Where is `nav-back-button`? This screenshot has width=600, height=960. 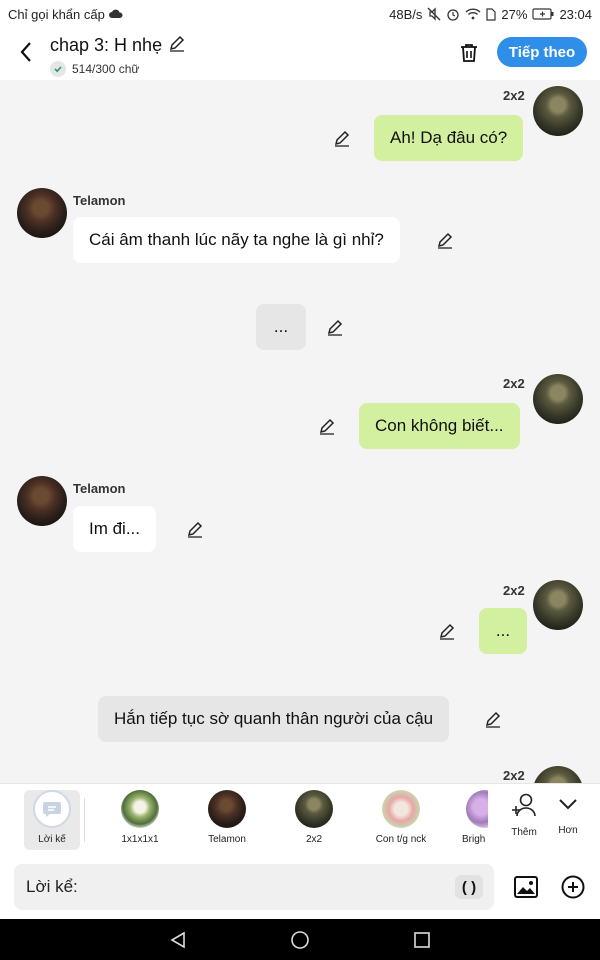 nav-back-button is located at coordinates (178, 940).